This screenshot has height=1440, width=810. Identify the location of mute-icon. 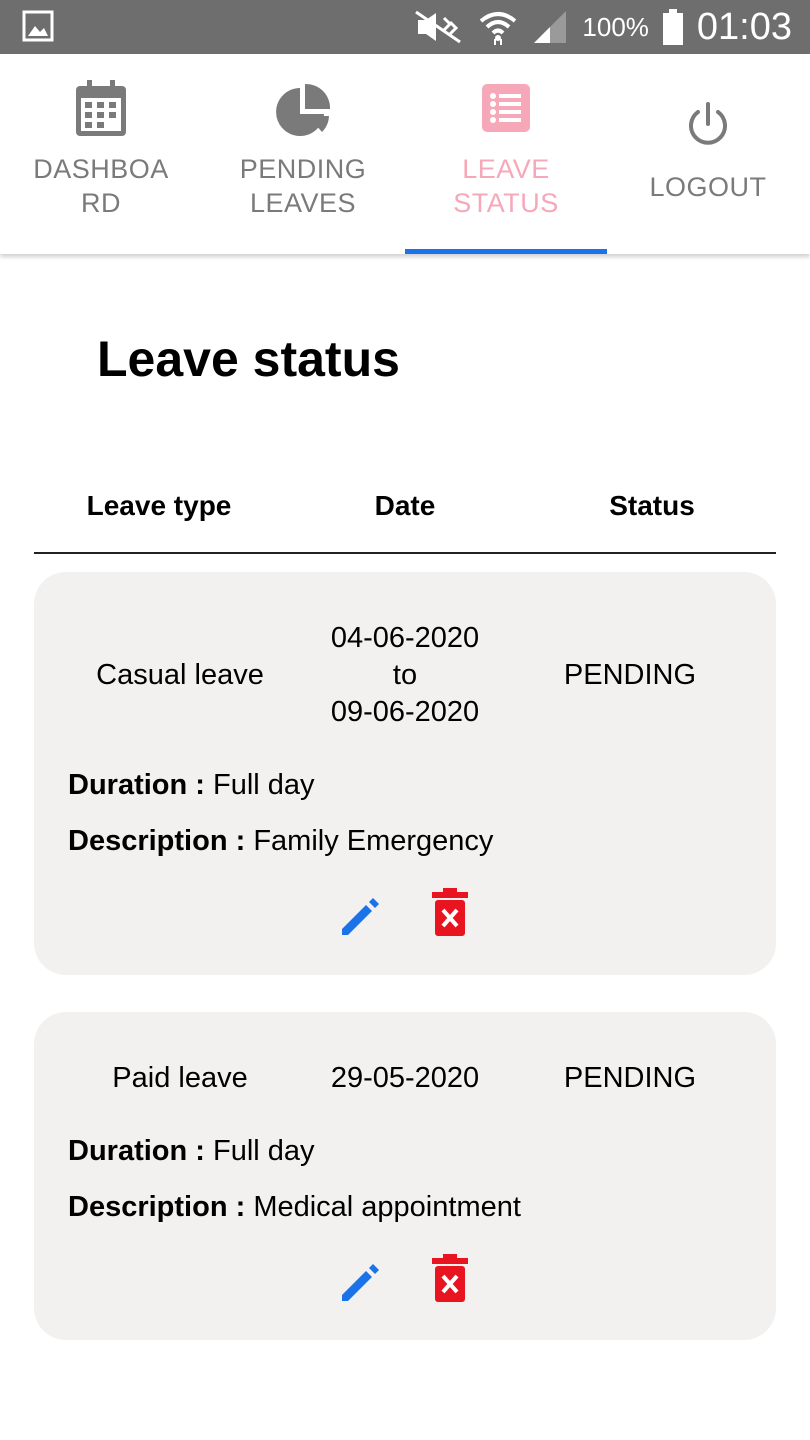
(438, 27).